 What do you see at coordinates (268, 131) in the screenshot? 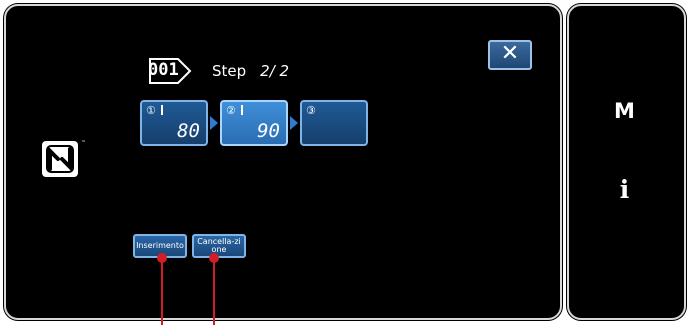
I see `step-value: 90` at bounding box center [268, 131].